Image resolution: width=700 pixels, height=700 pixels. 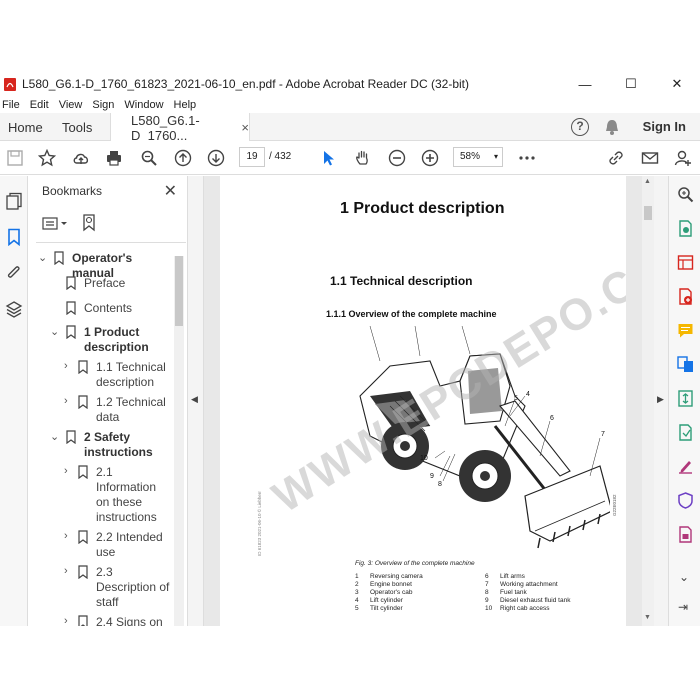 What do you see at coordinates (81, 158) in the screenshot?
I see `upload-icon` at bounding box center [81, 158].